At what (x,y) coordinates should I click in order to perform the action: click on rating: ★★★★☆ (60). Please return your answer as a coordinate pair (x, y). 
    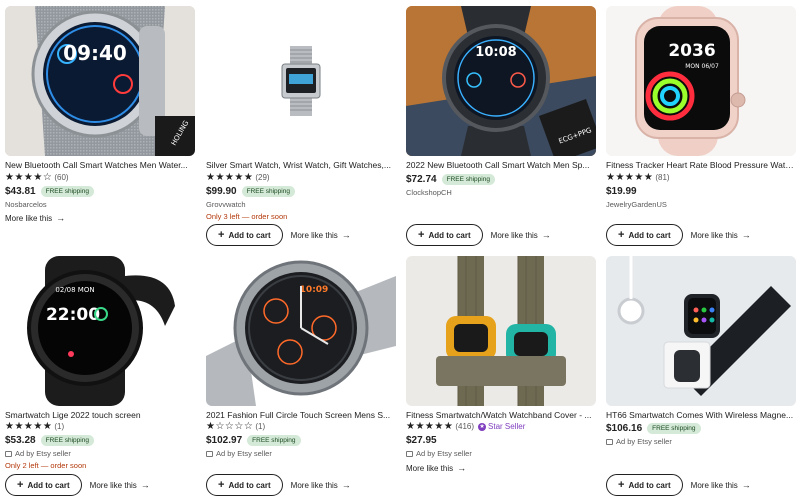
    Looking at the image, I should click on (37, 177).